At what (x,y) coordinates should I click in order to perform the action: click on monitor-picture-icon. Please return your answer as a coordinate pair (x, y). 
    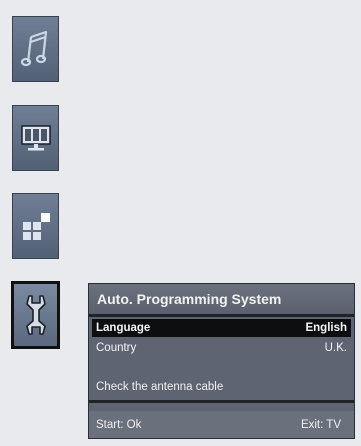
    Looking at the image, I should click on (35, 138).